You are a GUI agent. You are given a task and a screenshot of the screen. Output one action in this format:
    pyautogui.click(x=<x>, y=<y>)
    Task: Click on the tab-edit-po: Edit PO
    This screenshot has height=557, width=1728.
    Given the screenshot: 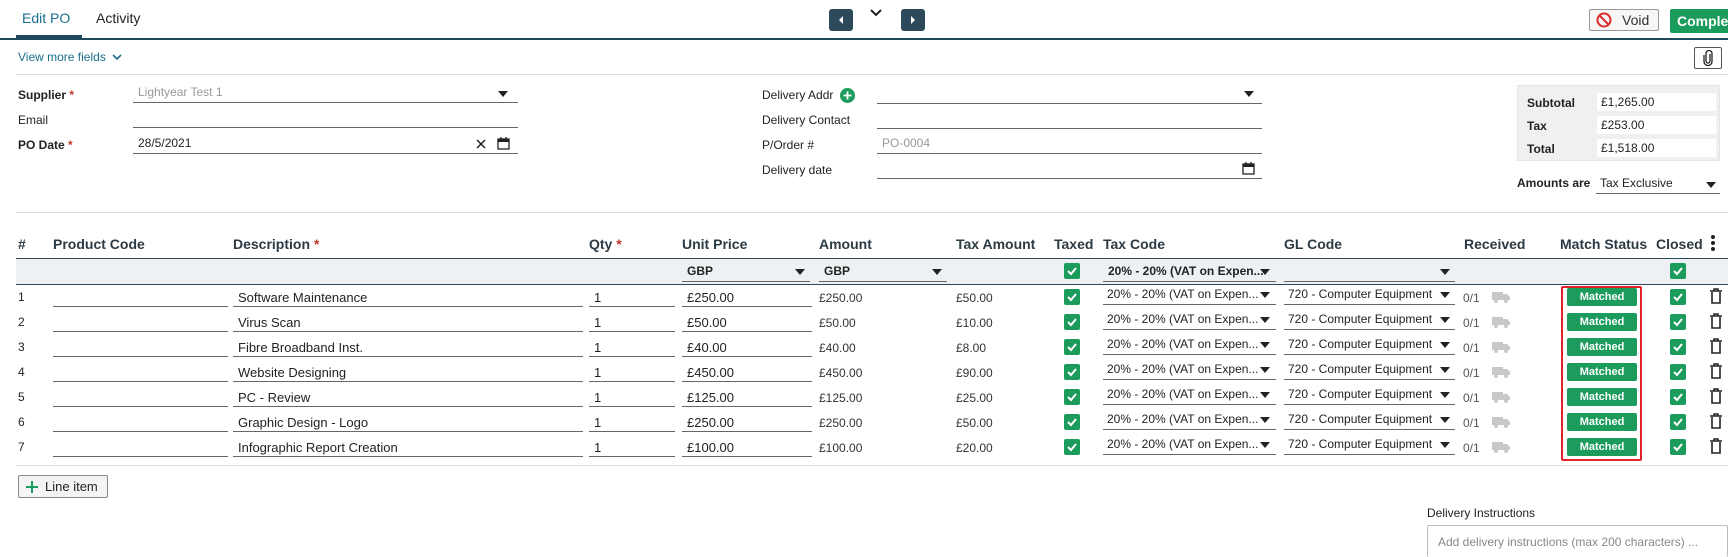 What is the action you would take?
    pyautogui.click(x=46, y=18)
    